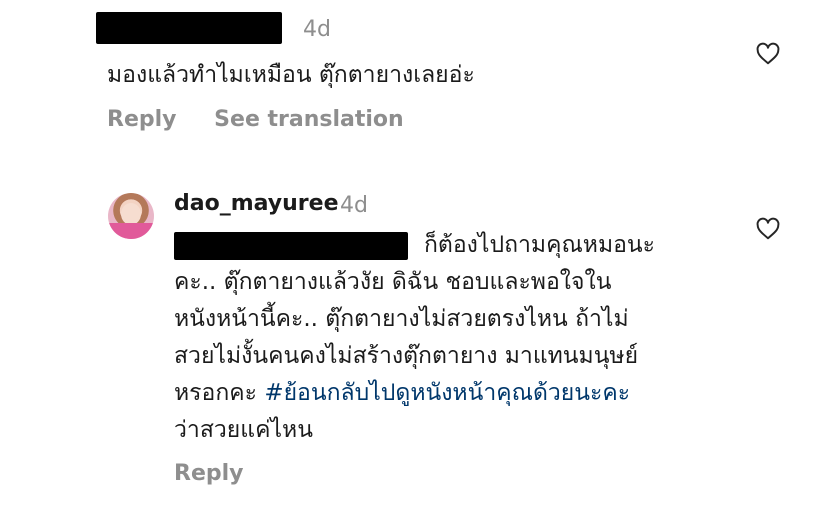 The image size is (828, 510). Describe the element at coordinates (142, 119) in the screenshot. I see `reply-button: Reply` at that location.